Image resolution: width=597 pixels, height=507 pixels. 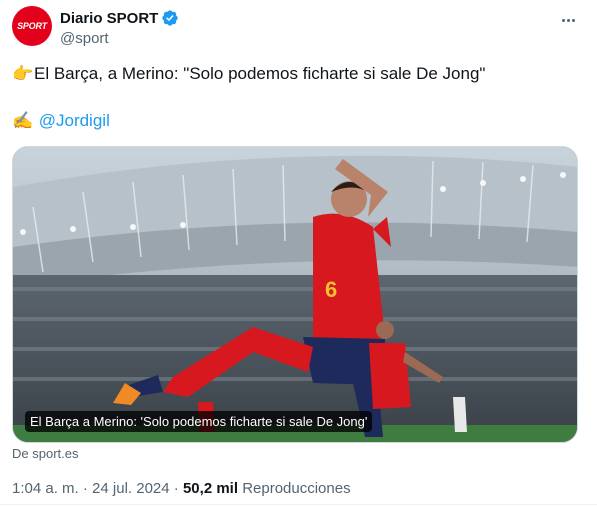 I want to click on author-name-row: Diario SPORT, so click(x=119, y=18).